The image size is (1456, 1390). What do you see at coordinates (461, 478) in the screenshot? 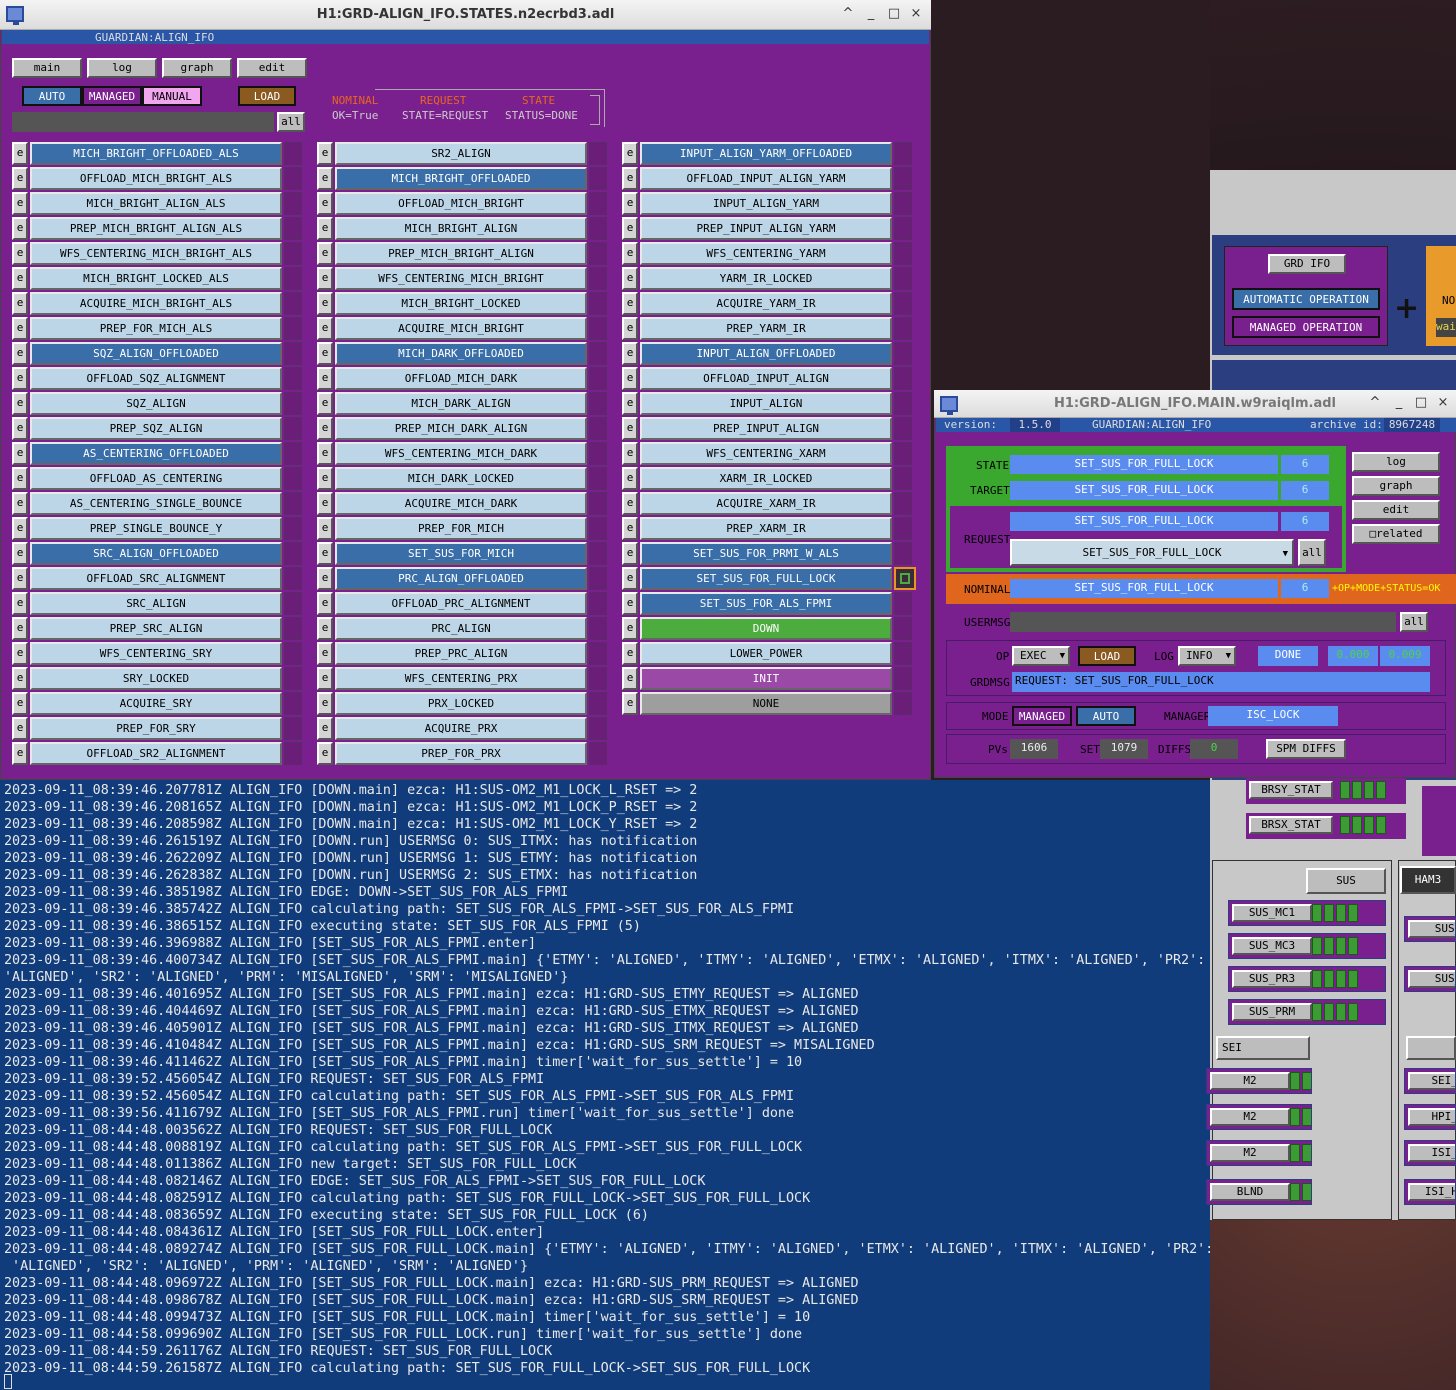
I see `state-button: MICH_DARK_LOCKED` at bounding box center [461, 478].